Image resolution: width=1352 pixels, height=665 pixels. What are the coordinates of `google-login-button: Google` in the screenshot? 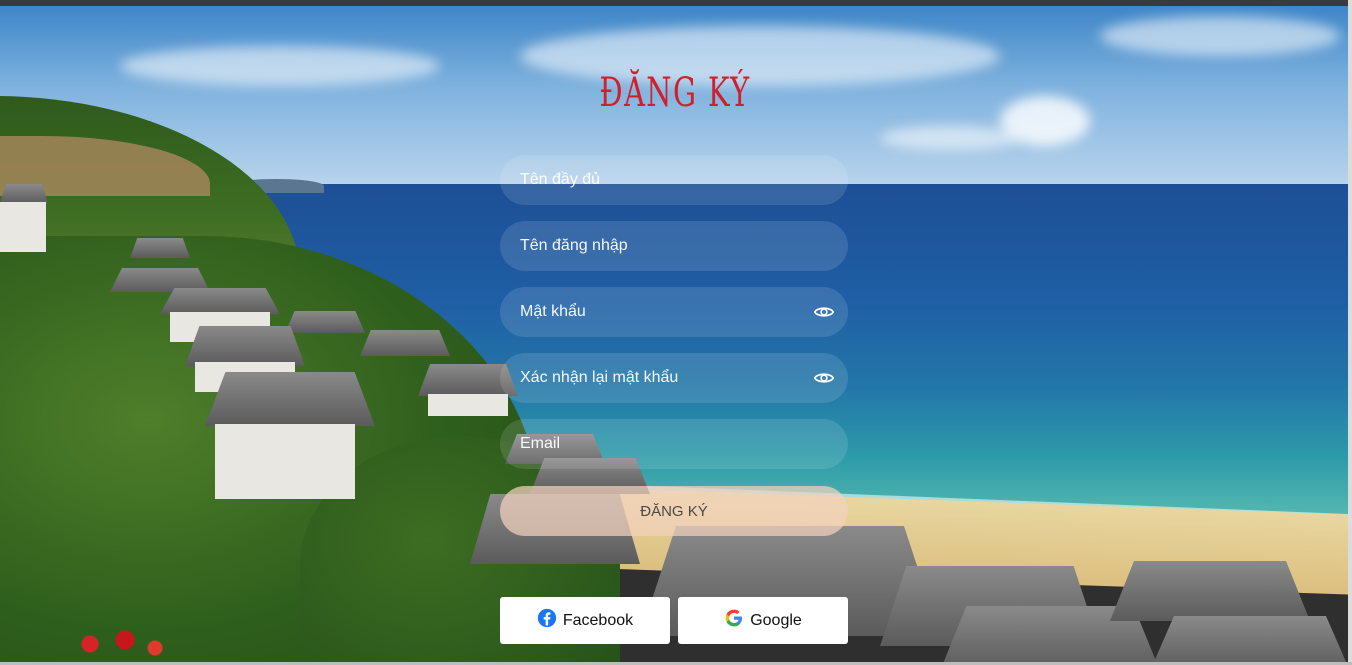 It's located at (763, 620).